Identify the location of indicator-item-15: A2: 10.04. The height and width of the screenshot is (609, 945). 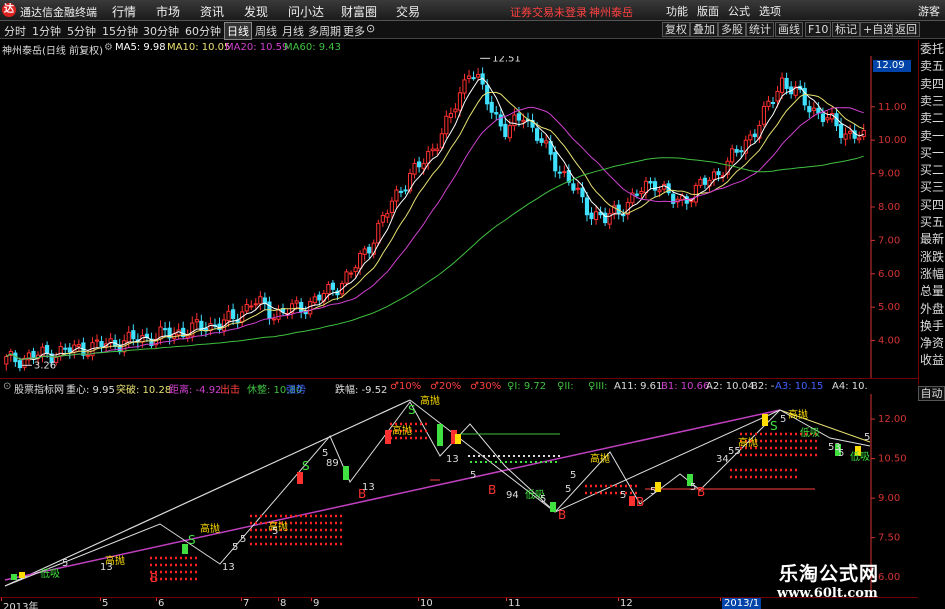
(730, 386).